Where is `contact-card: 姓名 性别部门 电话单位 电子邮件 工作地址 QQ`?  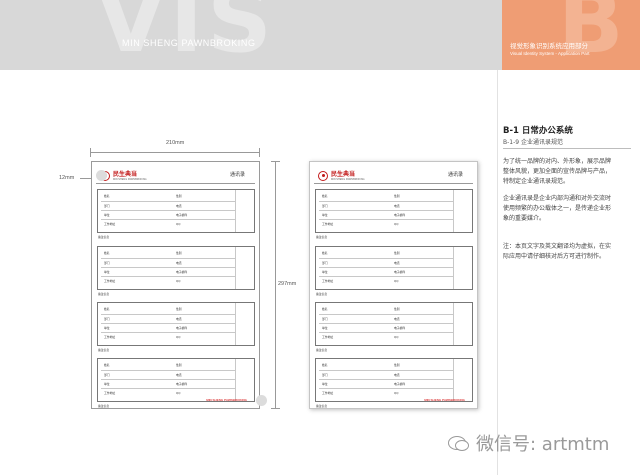 contact-card: 姓名 性别部门 电话单位 电子邮件 工作地址 QQ is located at coordinates (394, 268).